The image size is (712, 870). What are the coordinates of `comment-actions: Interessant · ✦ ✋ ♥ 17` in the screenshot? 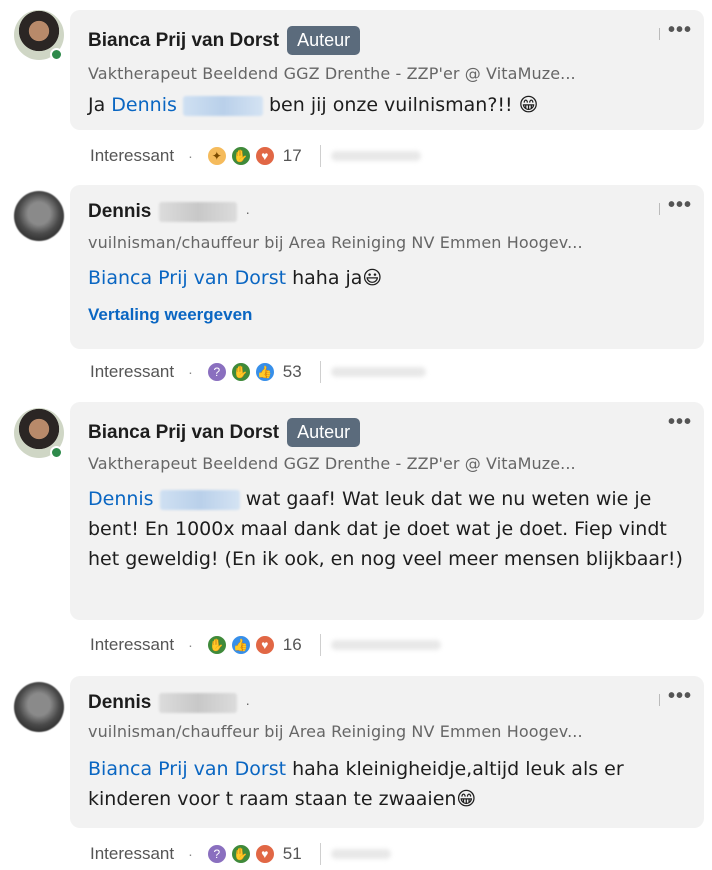 It's located at (256, 156).